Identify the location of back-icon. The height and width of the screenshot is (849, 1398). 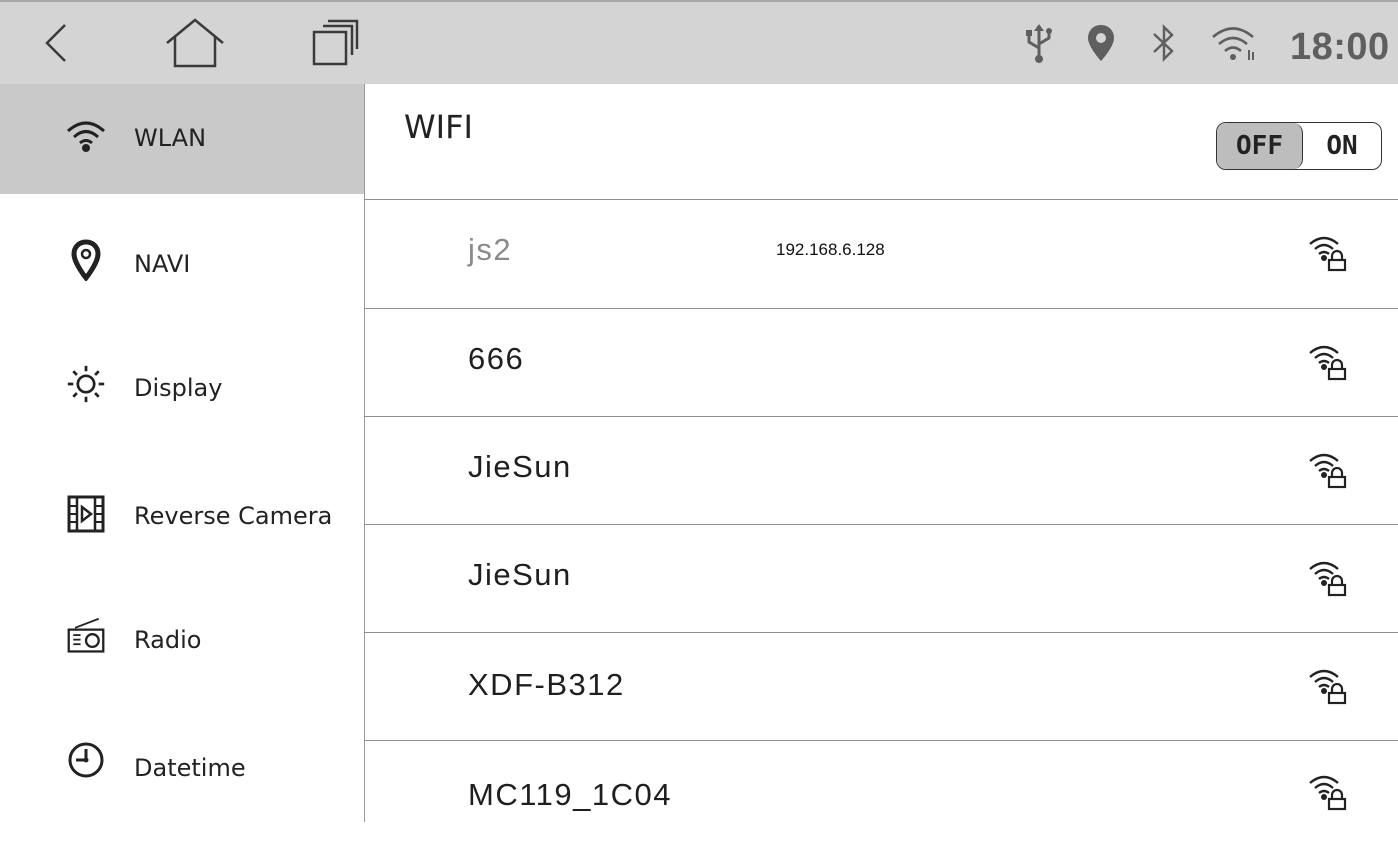
(55, 43).